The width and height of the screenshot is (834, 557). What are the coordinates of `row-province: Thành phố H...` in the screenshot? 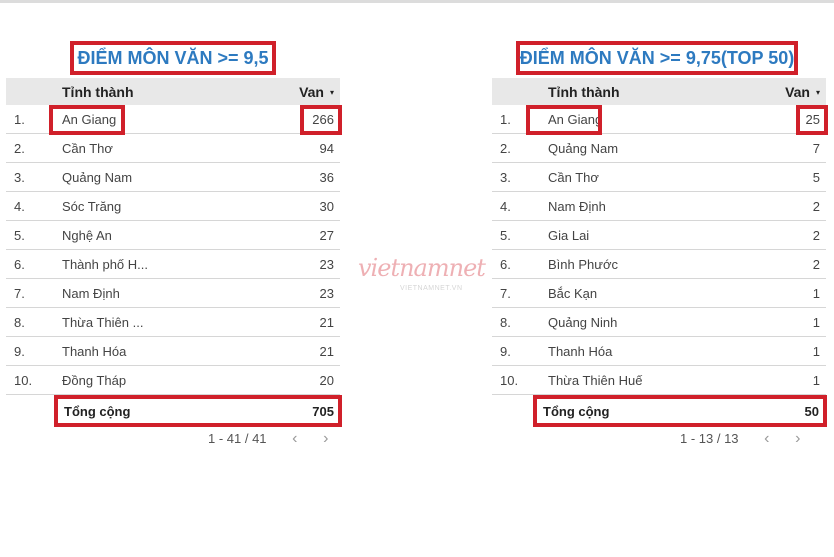 It's located at (105, 264).